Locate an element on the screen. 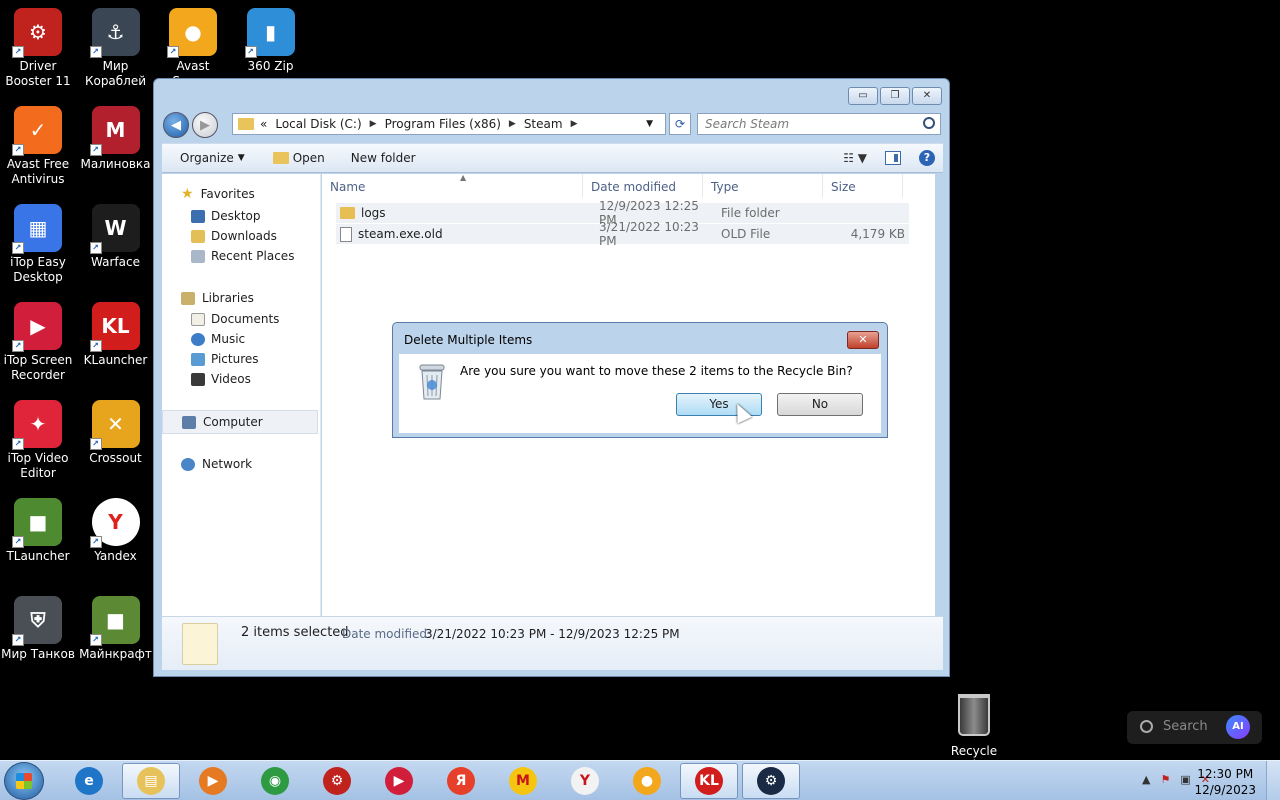  recent-places-icon is located at coordinates (198, 256).